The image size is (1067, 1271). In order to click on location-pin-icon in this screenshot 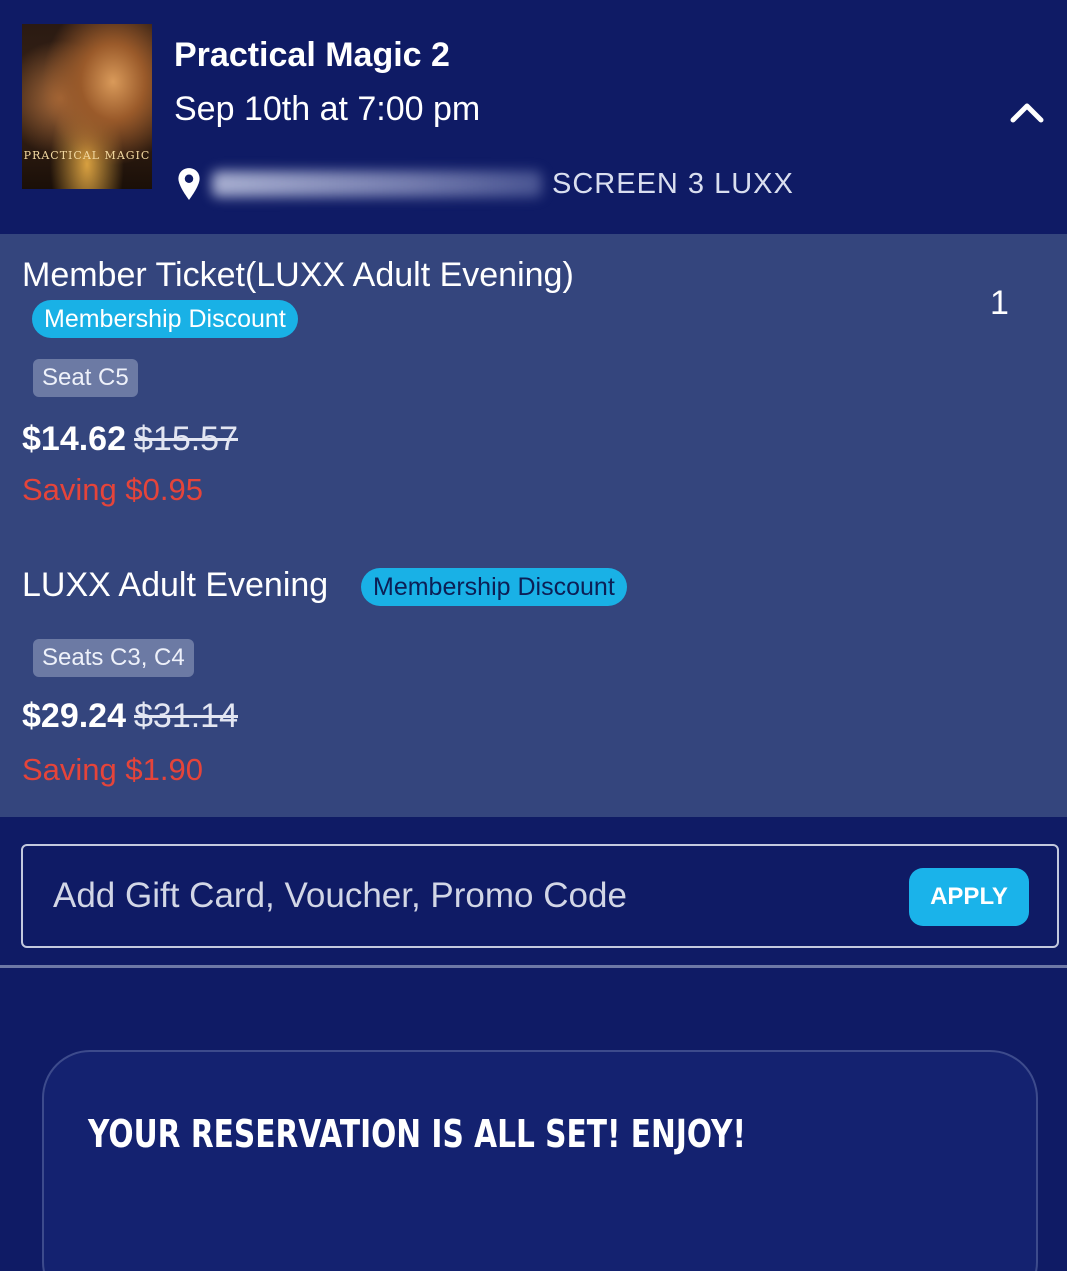, I will do `click(189, 184)`.